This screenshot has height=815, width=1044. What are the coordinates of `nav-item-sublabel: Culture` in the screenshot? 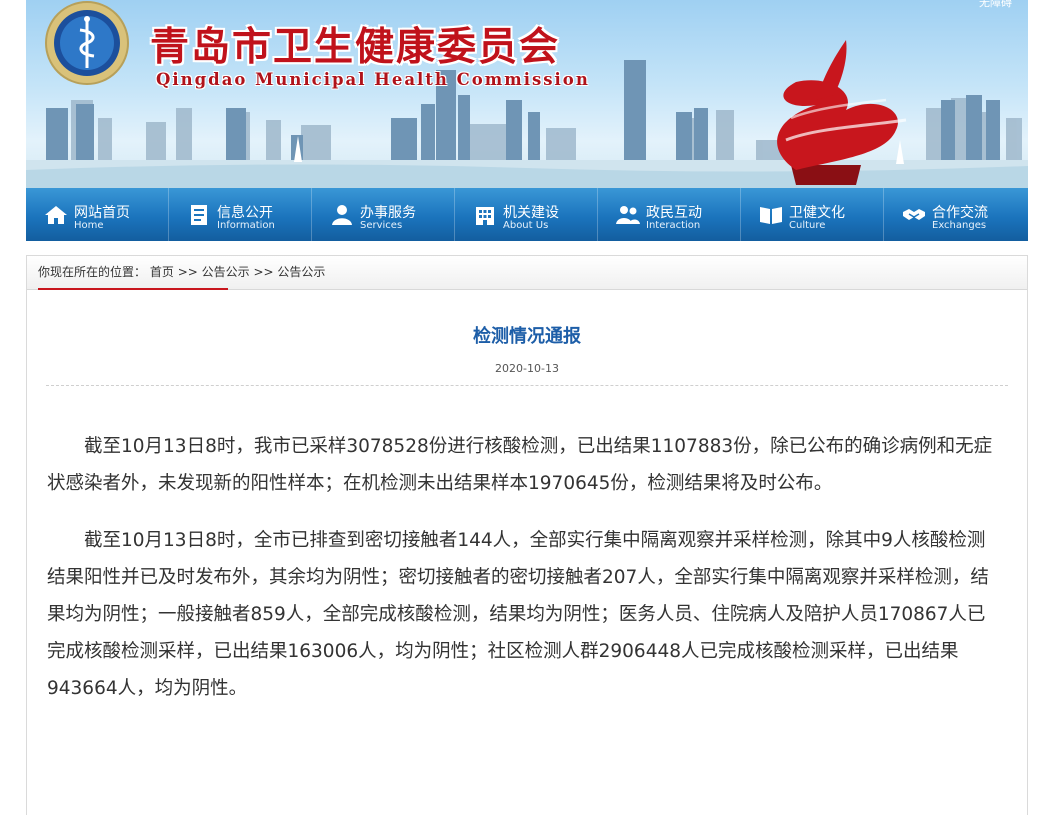 It's located at (807, 225).